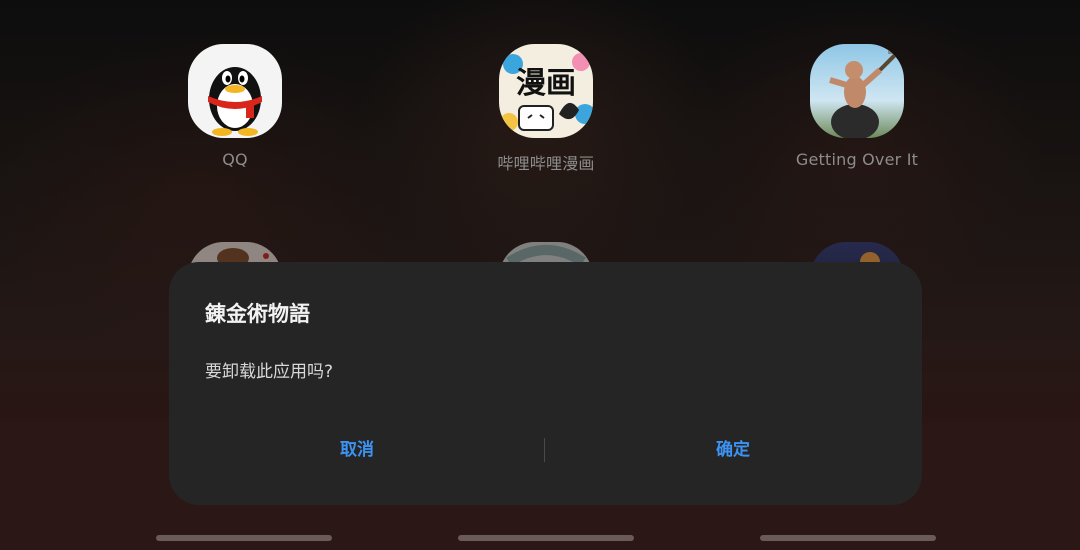  Describe the element at coordinates (857, 91) in the screenshot. I see `getting-over-it-icon` at that location.